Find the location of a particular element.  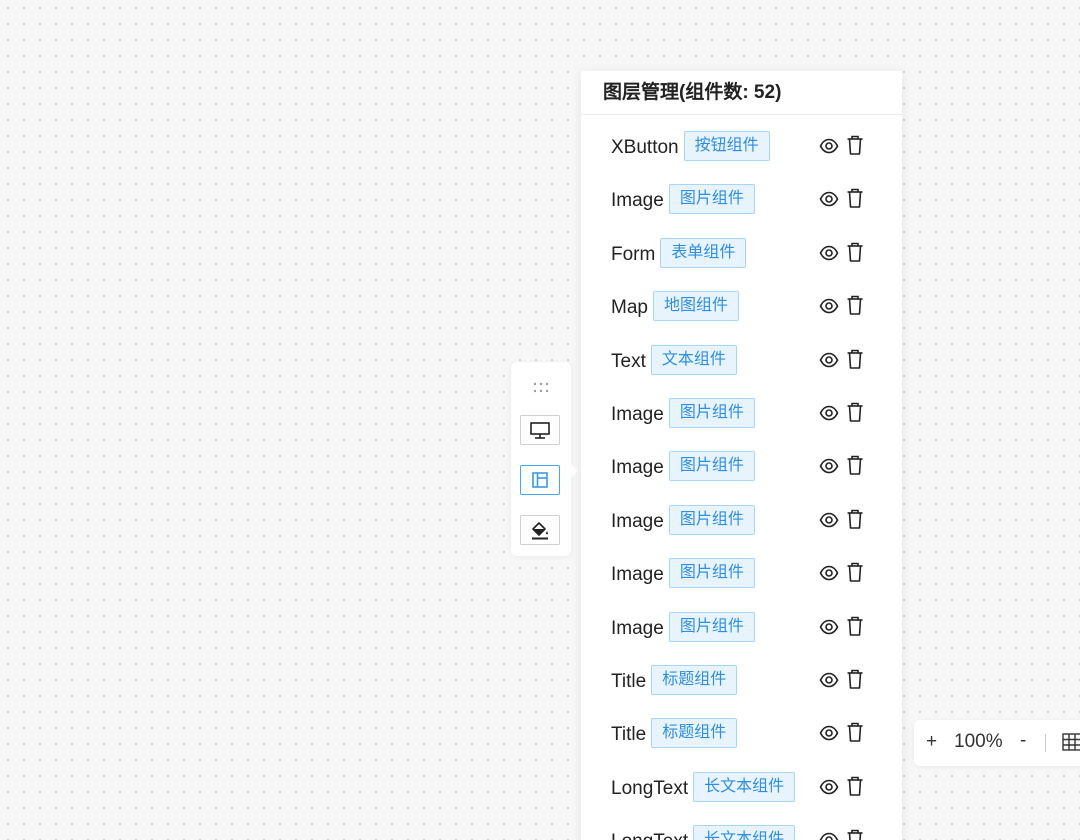

zoom-out-button: - is located at coordinates (1023, 741).